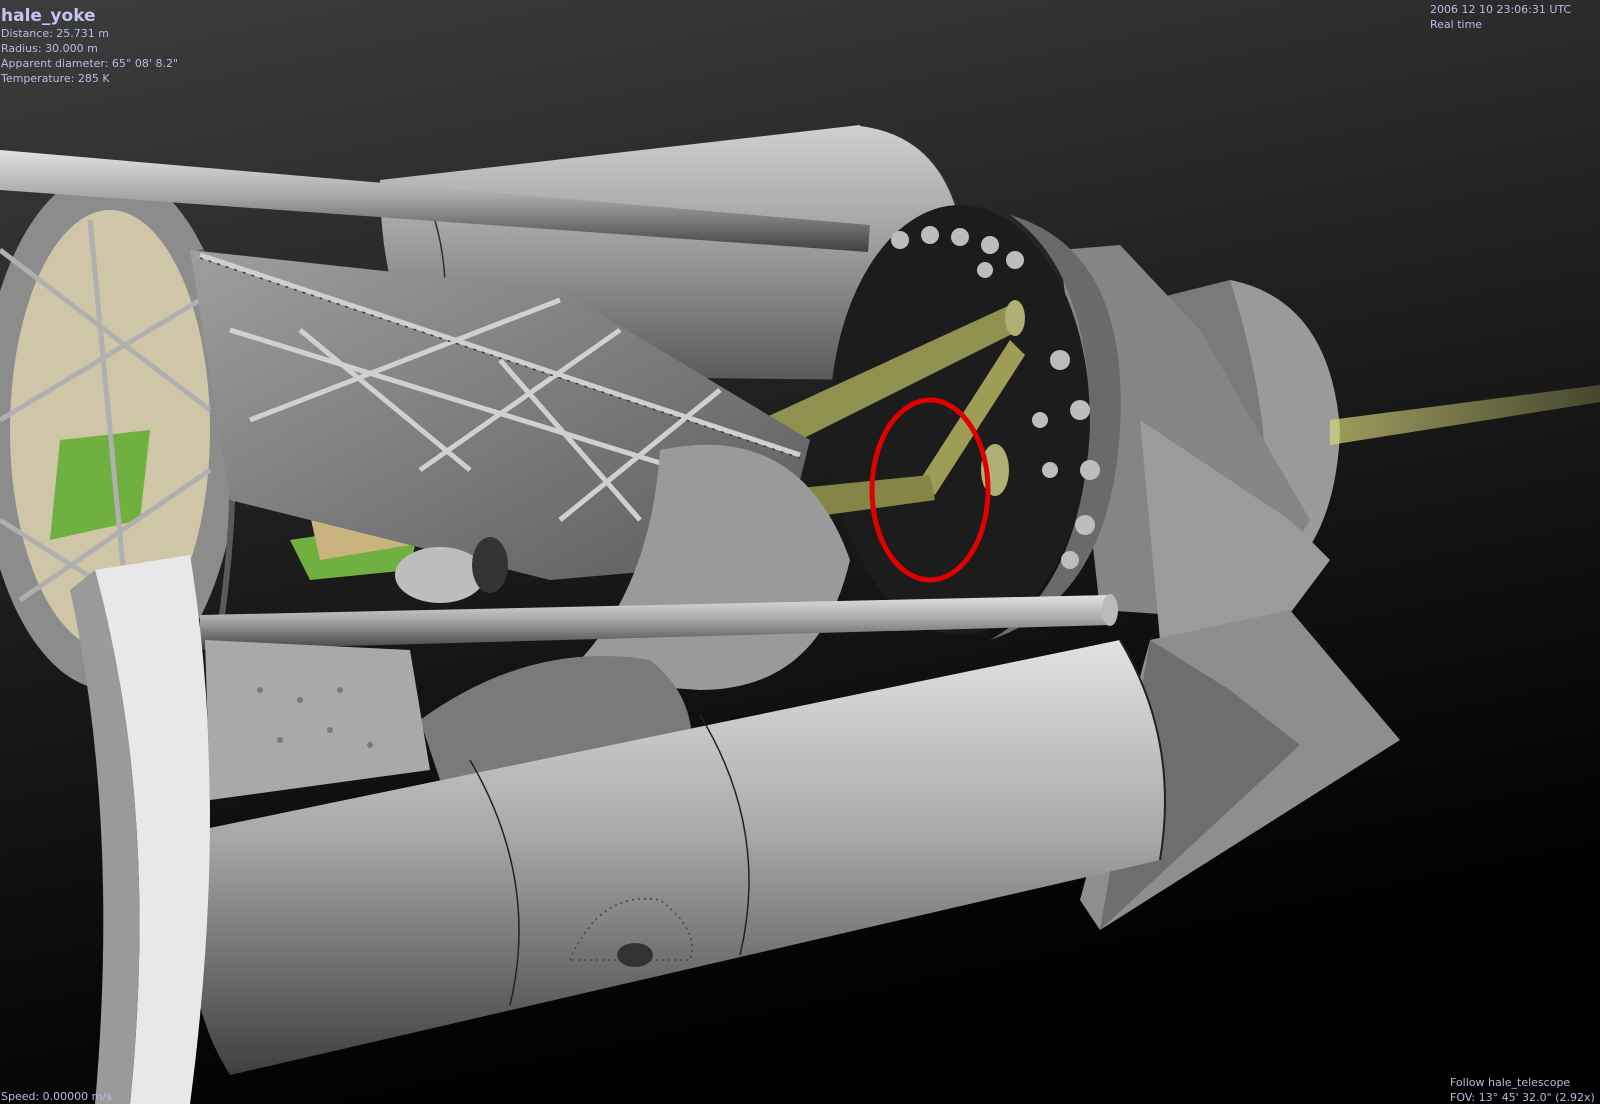 This screenshot has width=1600, height=1104. I want to click on temperature-readout: Temperature: 285 K, so click(55, 78).